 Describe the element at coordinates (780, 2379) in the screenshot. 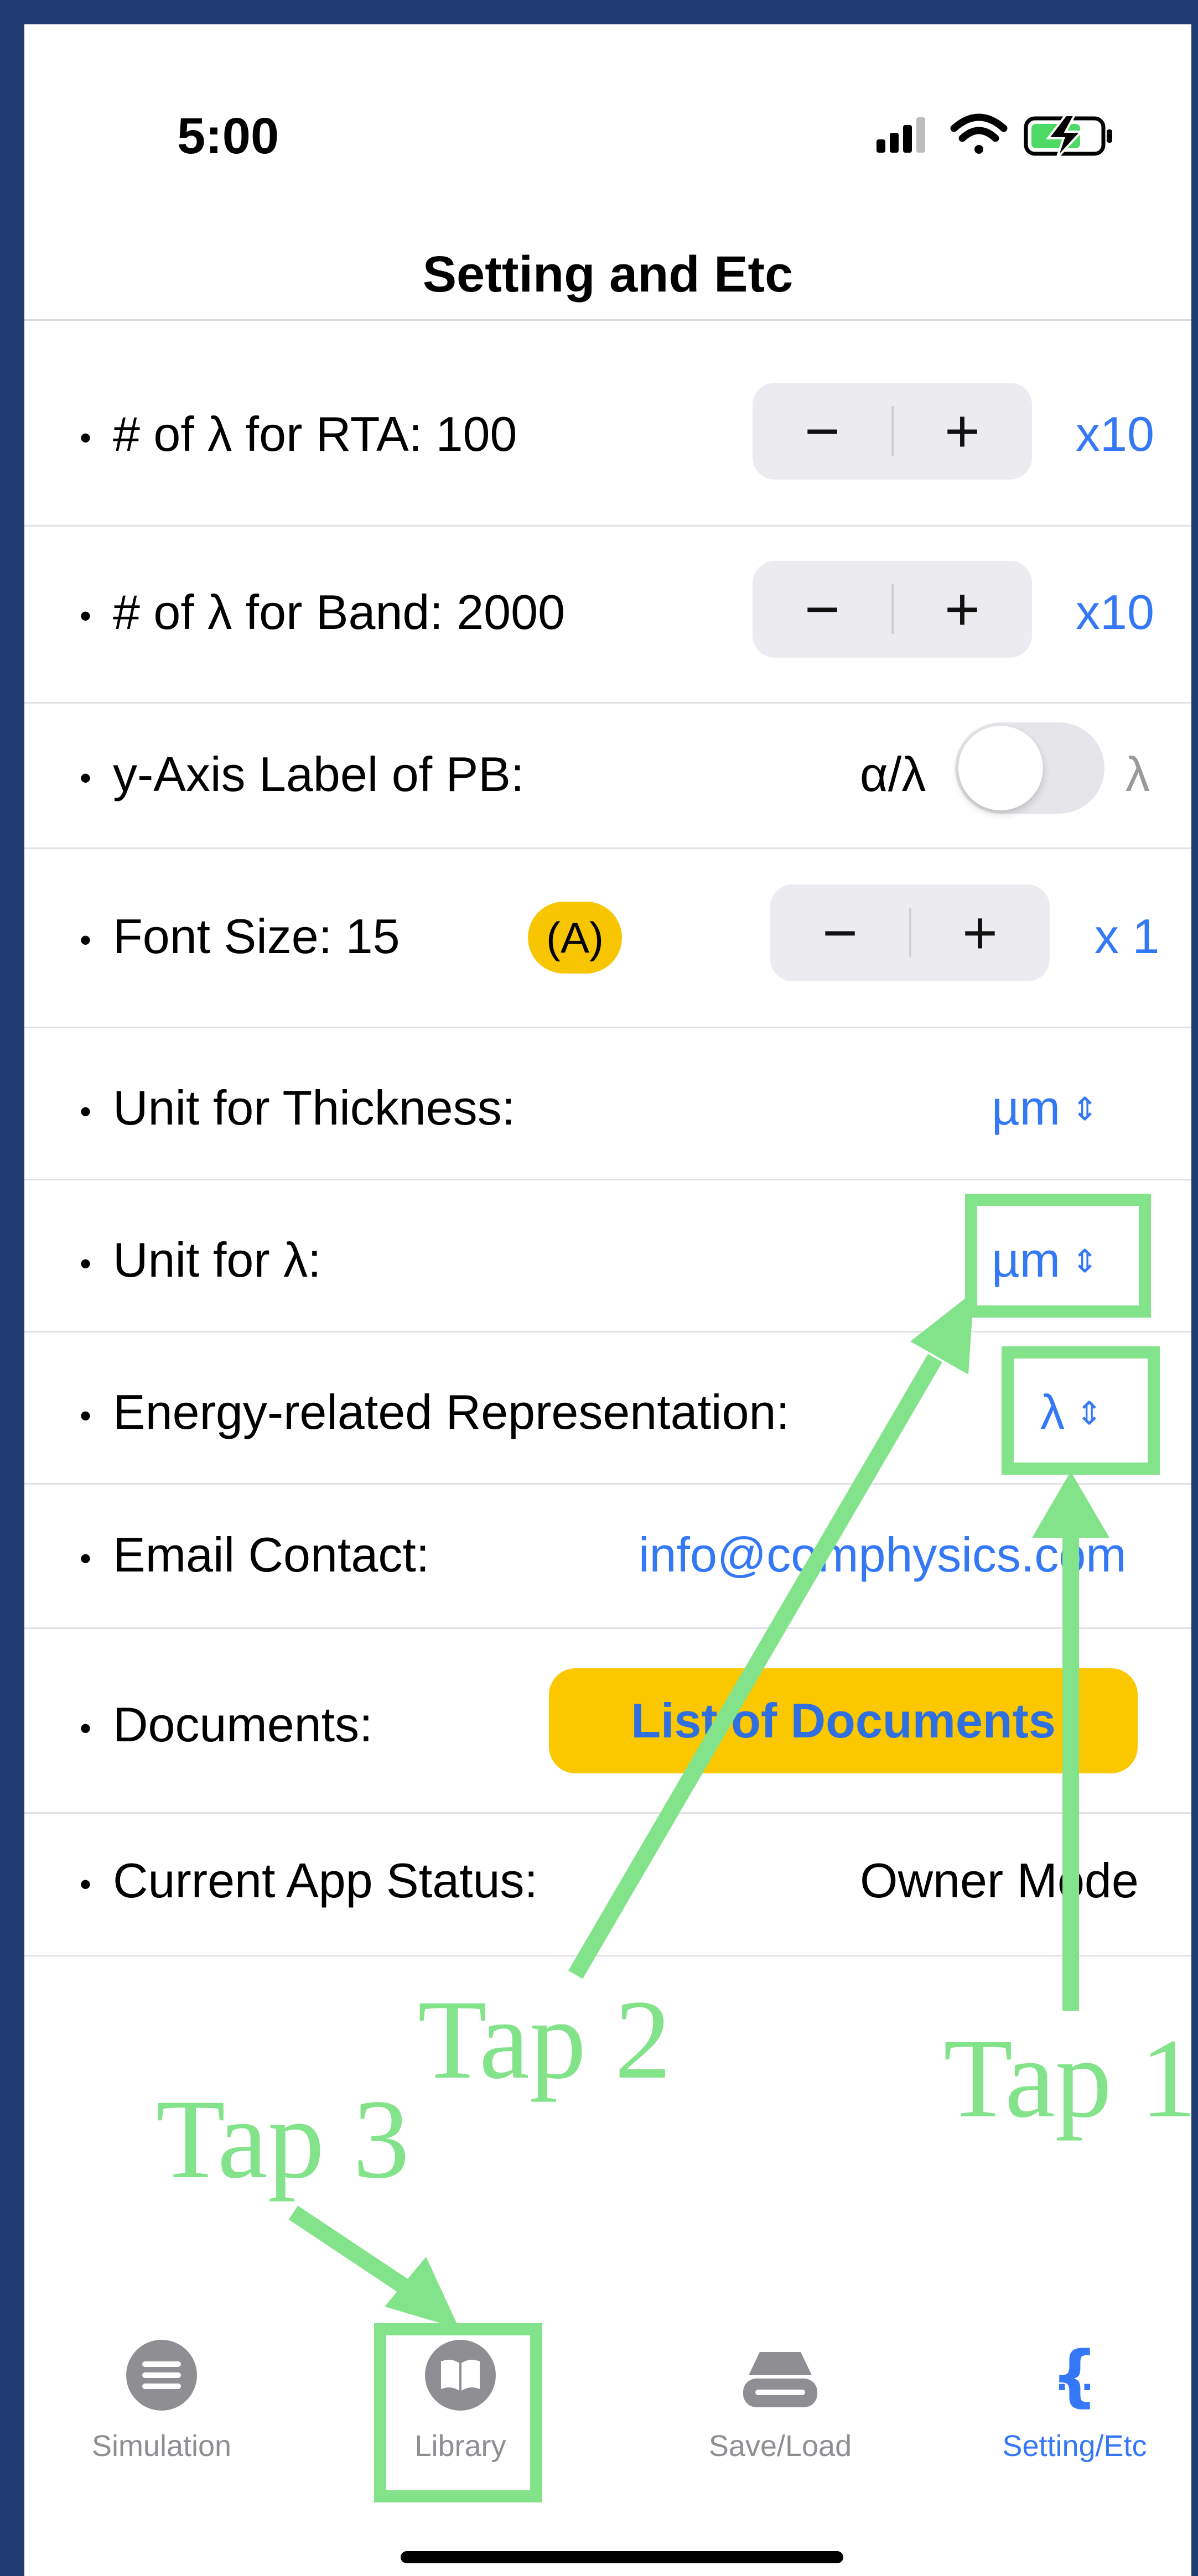

I see `drive-icon` at that location.